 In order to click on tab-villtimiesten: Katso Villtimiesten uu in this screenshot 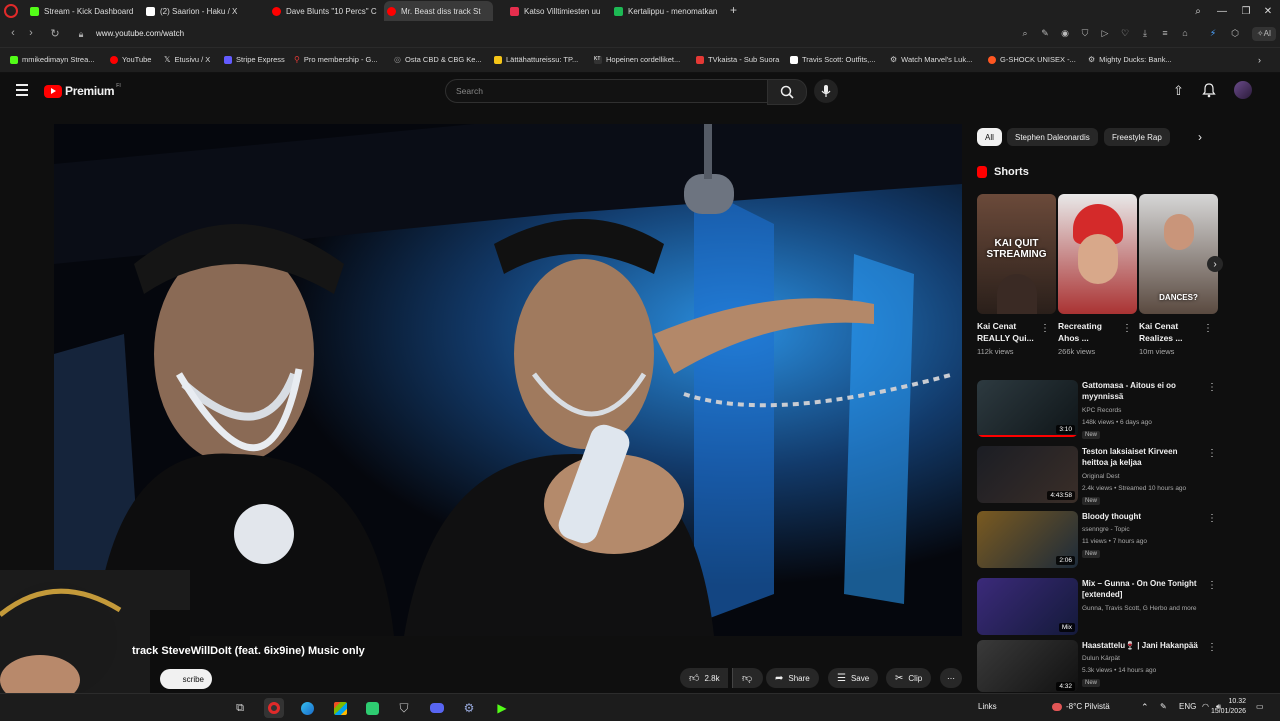, I will do `click(557, 11)`.